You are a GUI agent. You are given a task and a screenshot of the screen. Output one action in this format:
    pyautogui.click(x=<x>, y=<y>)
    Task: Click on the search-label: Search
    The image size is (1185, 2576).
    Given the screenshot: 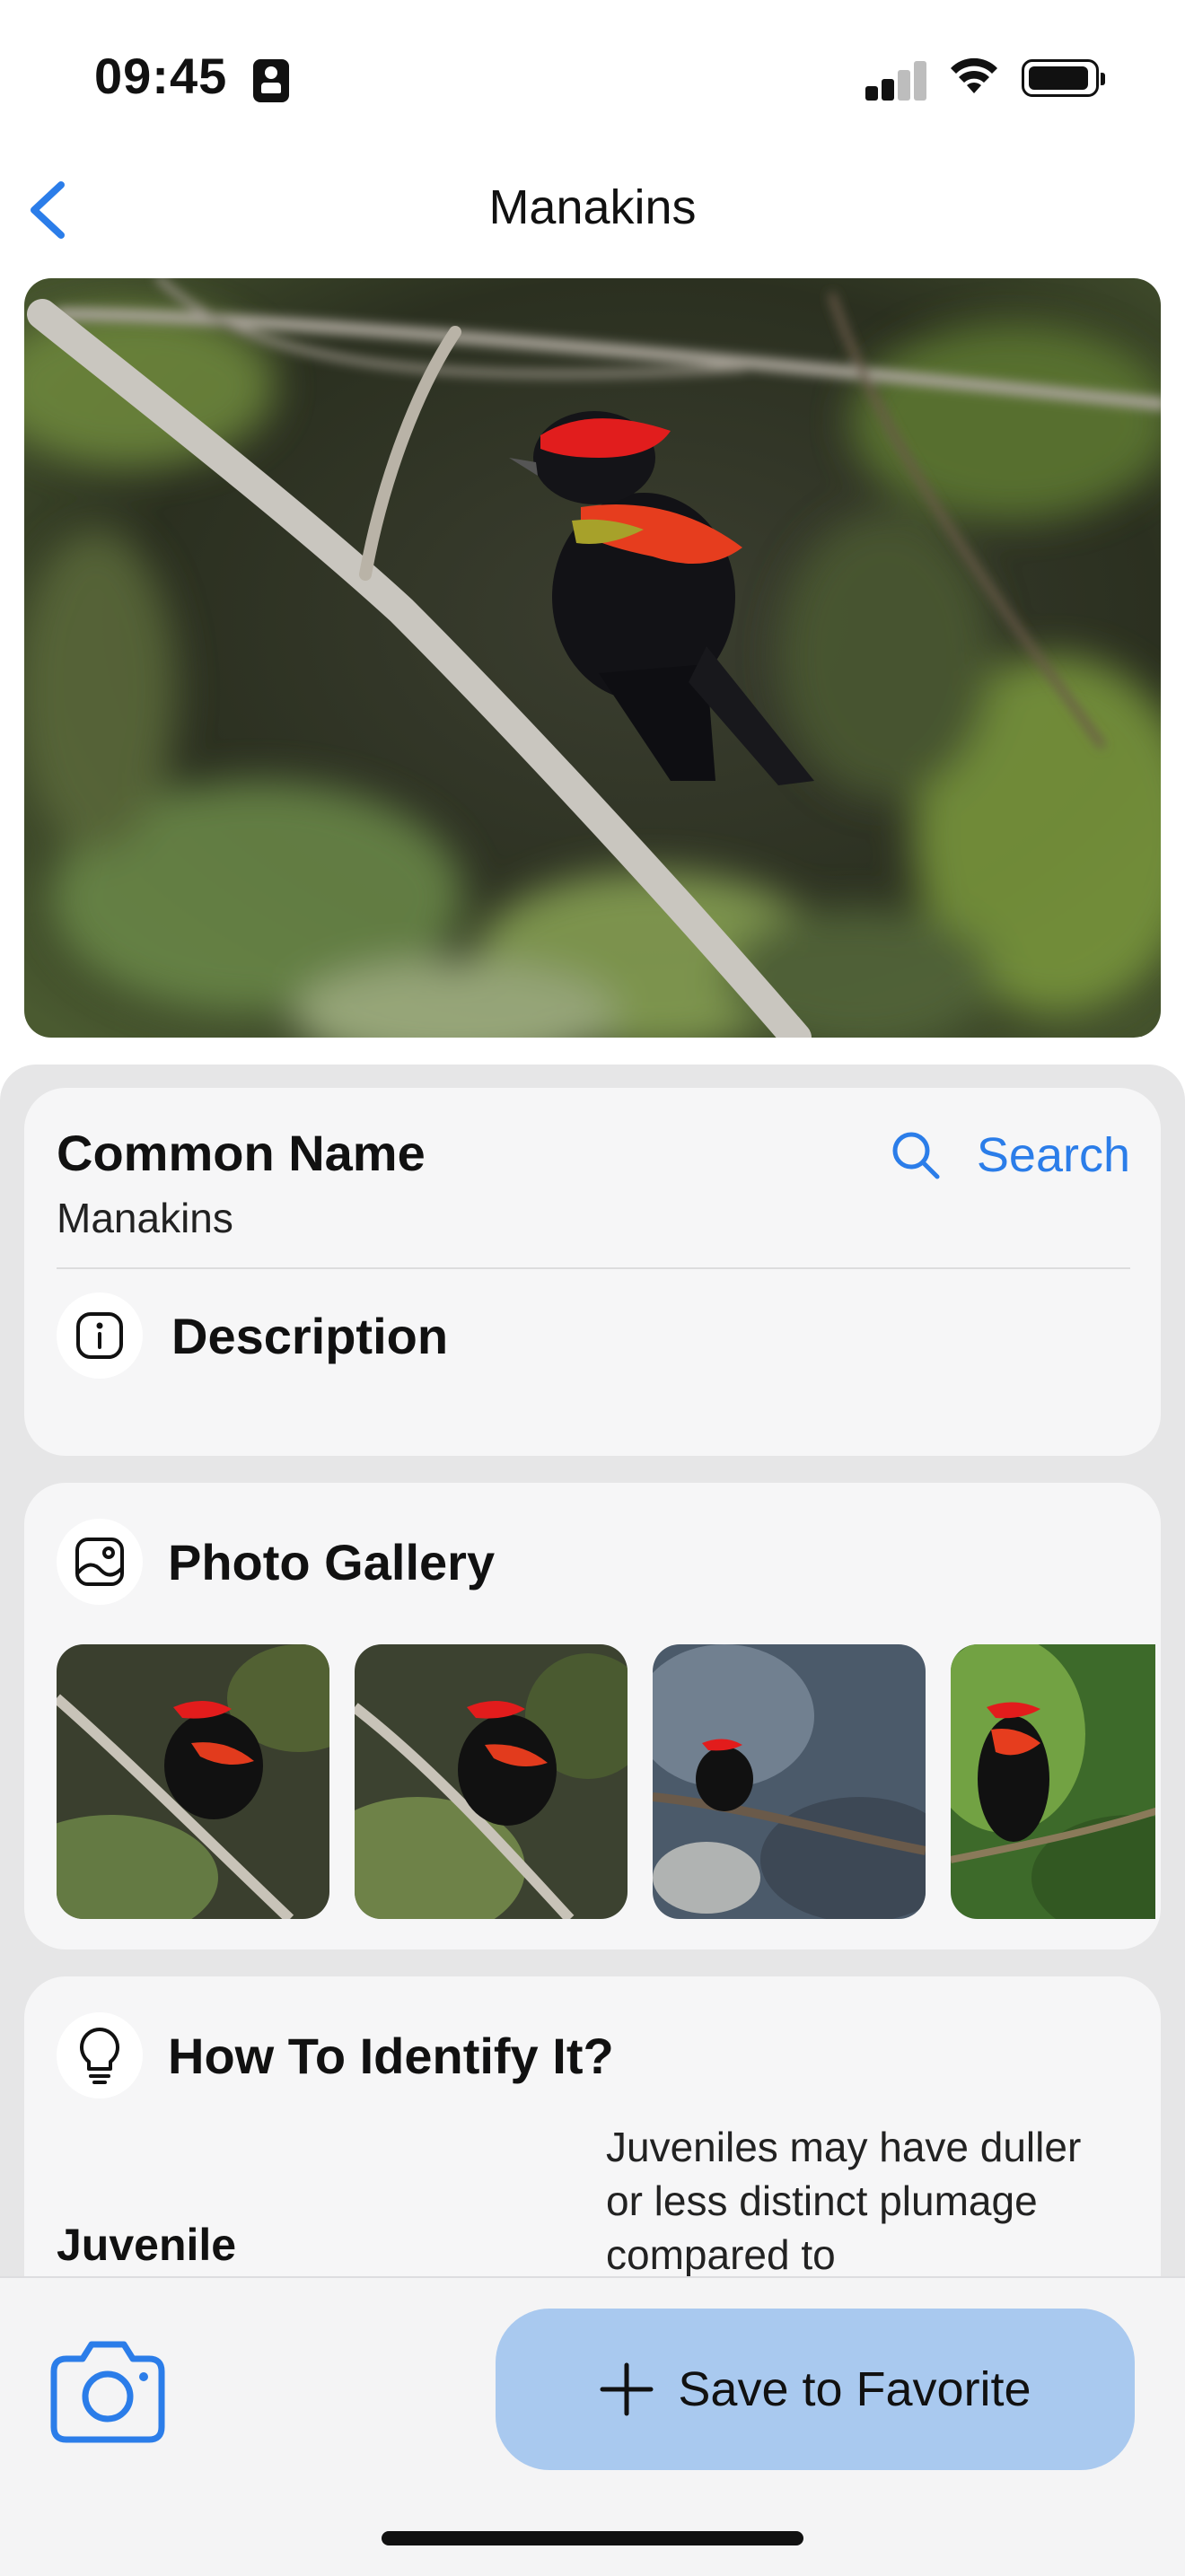 What is the action you would take?
    pyautogui.click(x=1053, y=1155)
    